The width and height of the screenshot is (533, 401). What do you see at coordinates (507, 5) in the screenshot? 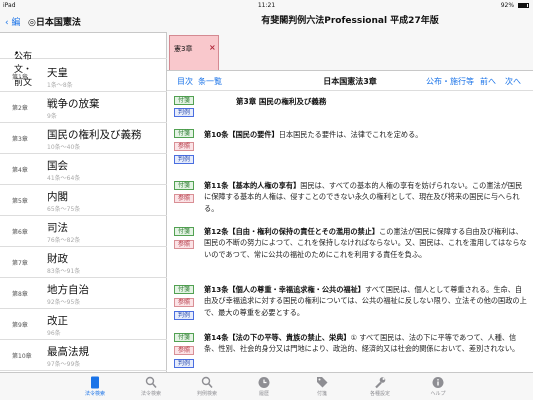
I see `battery-percent: 92%` at bounding box center [507, 5].